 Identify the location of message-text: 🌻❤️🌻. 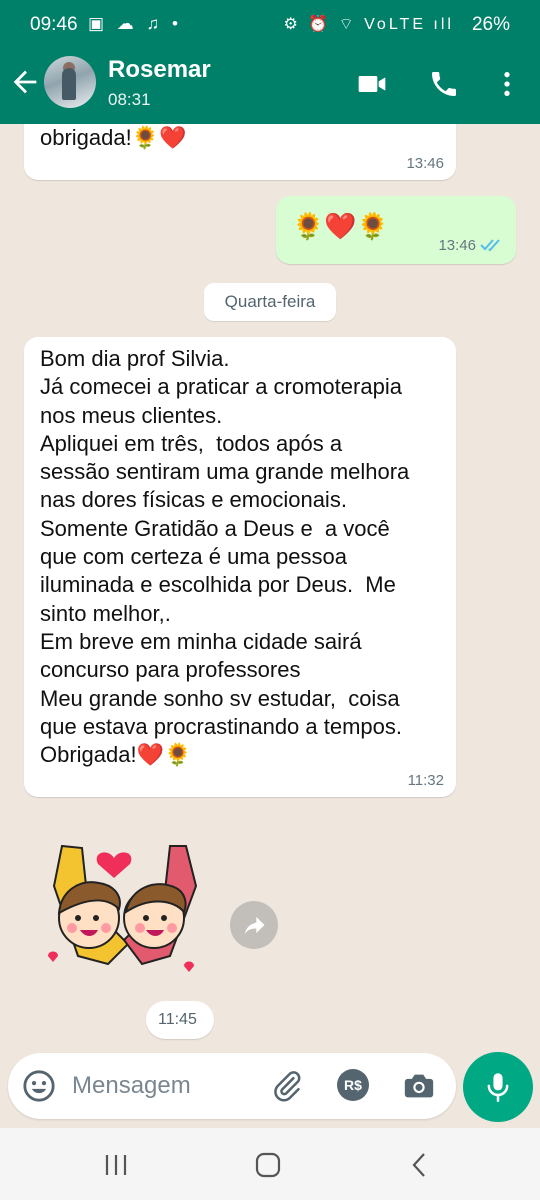
(341, 226).